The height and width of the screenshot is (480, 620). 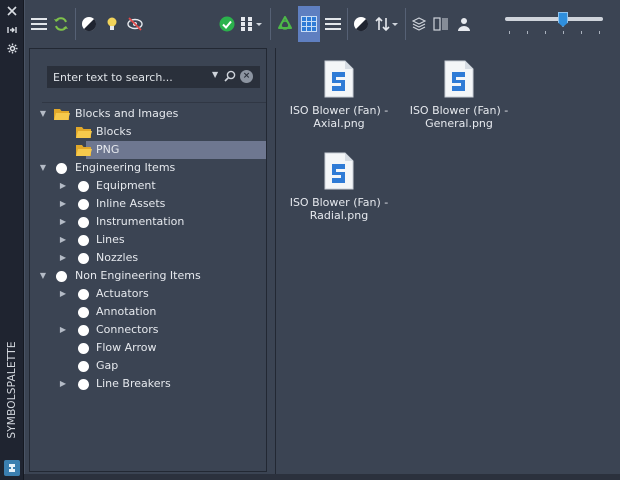 I want to click on zoom-slider-track, so click(x=554, y=19).